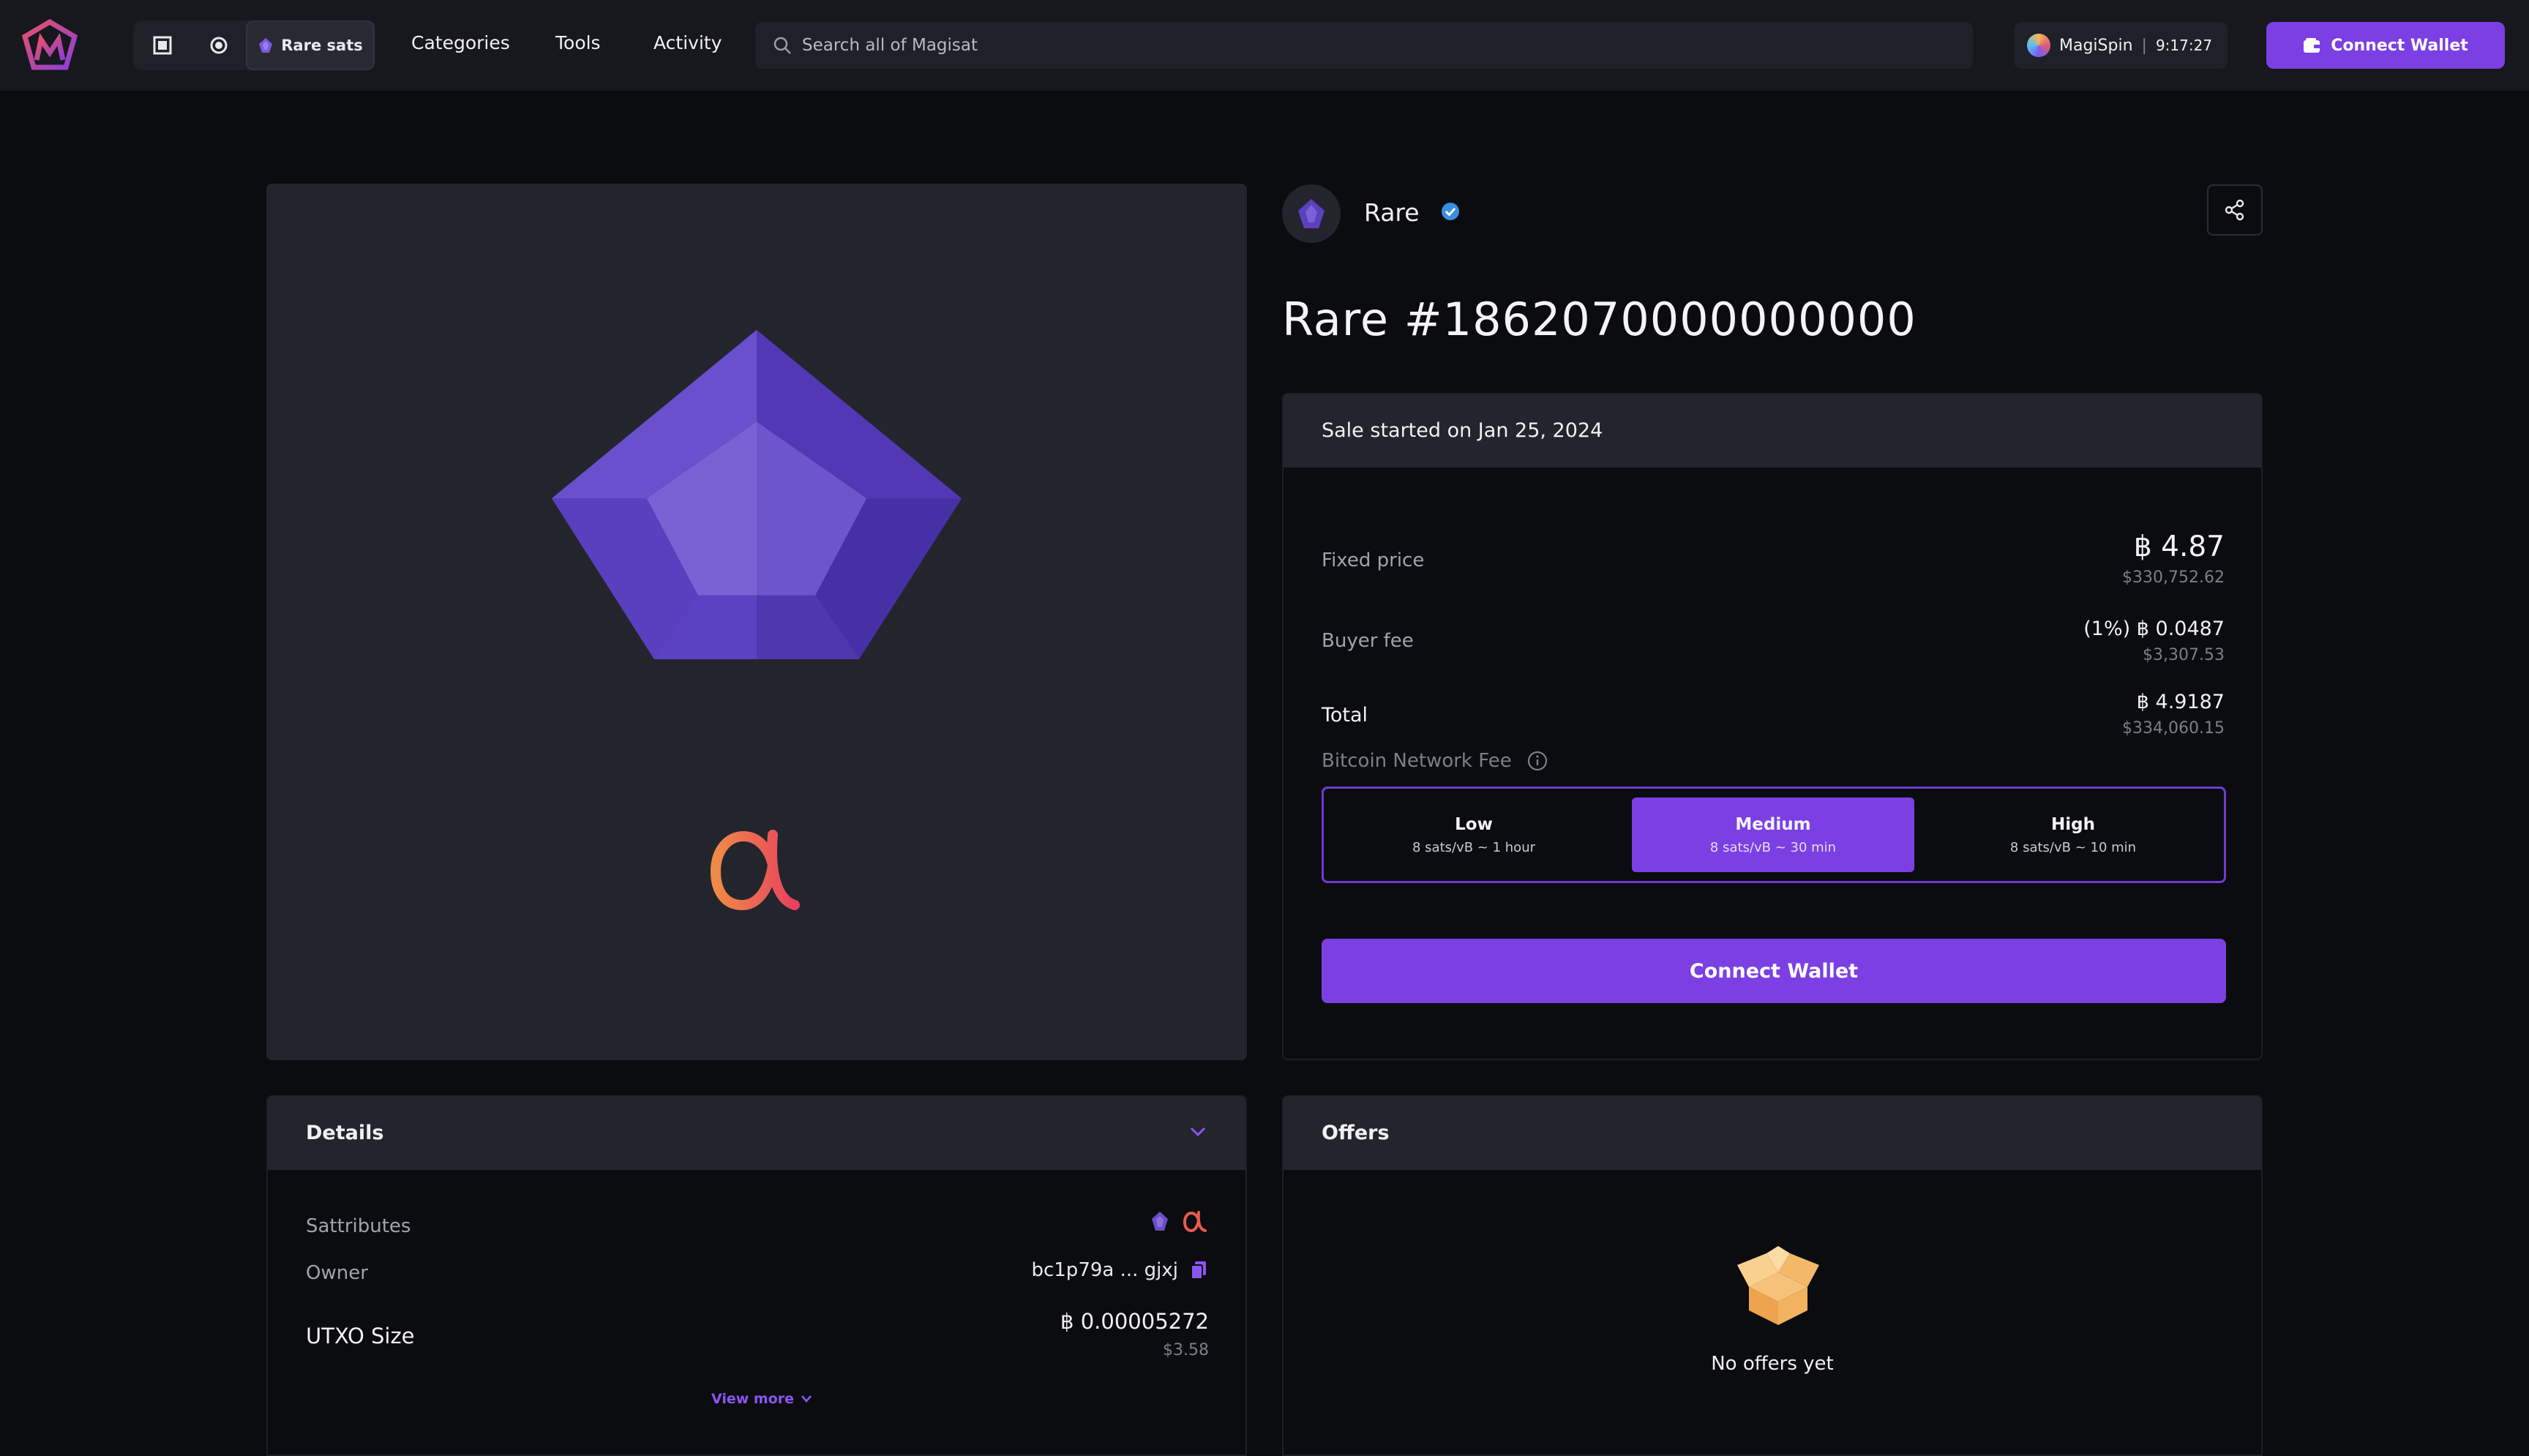  What do you see at coordinates (2312, 45) in the screenshot?
I see `wallet-icon` at bounding box center [2312, 45].